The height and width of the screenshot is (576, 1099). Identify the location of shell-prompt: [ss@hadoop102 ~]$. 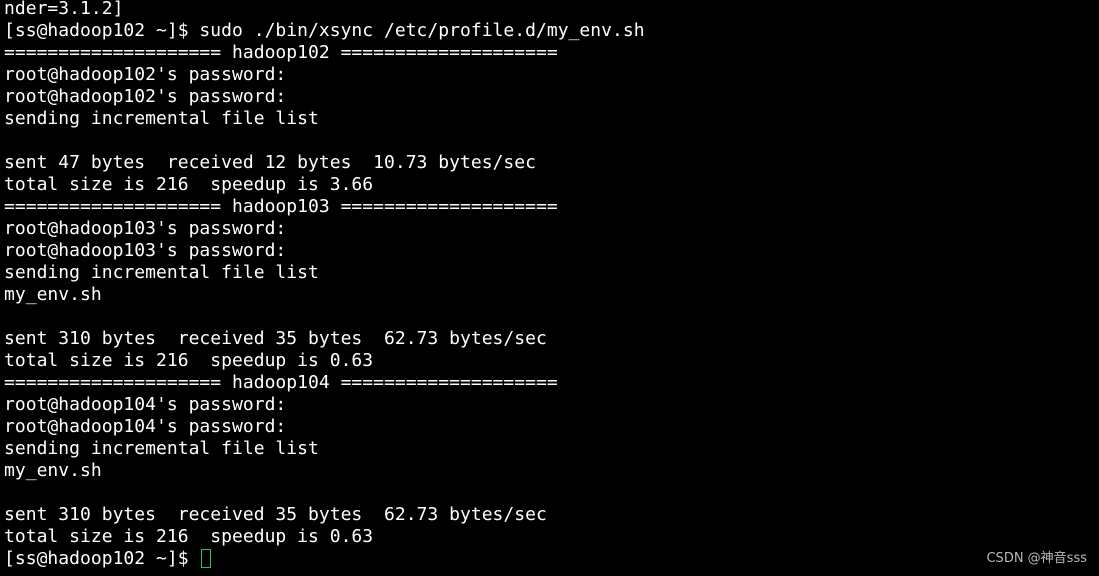
(102, 558).